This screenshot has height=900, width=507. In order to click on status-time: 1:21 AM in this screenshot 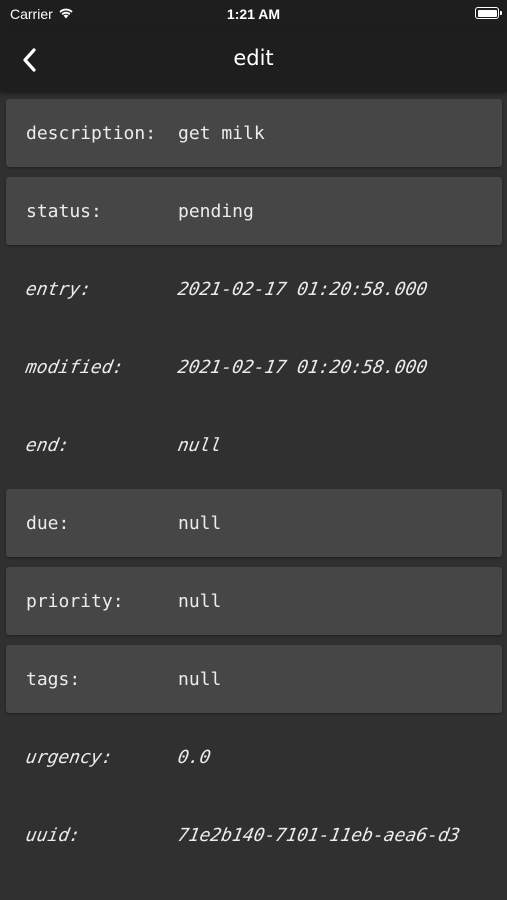, I will do `click(253, 14)`.